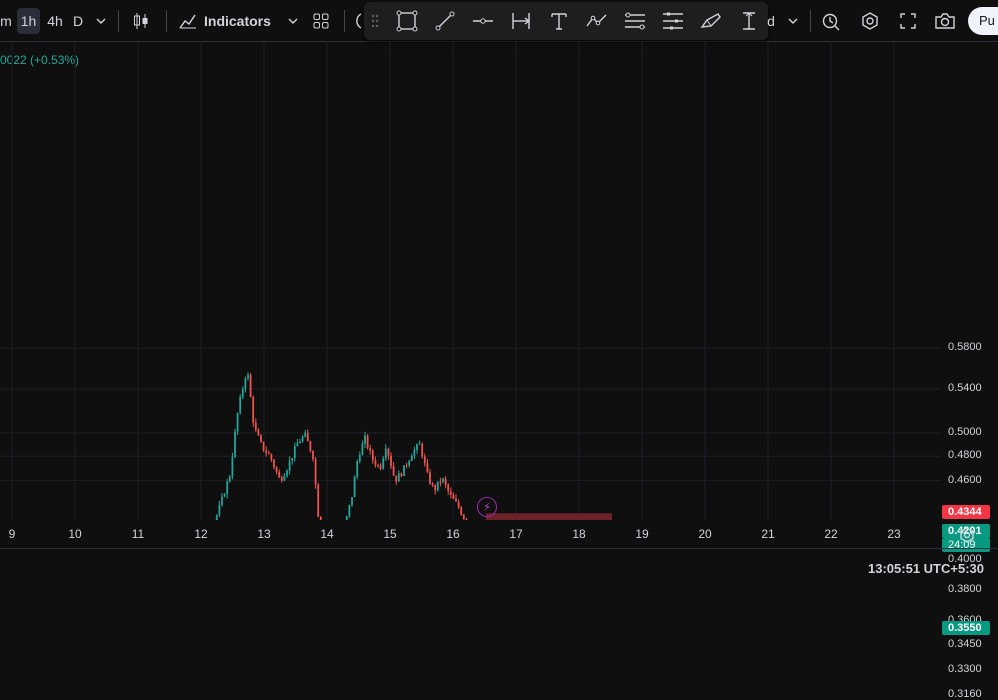 This screenshot has height=700, width=998. I want to click on price-axis-label: 0.3160, so click(965, 693).